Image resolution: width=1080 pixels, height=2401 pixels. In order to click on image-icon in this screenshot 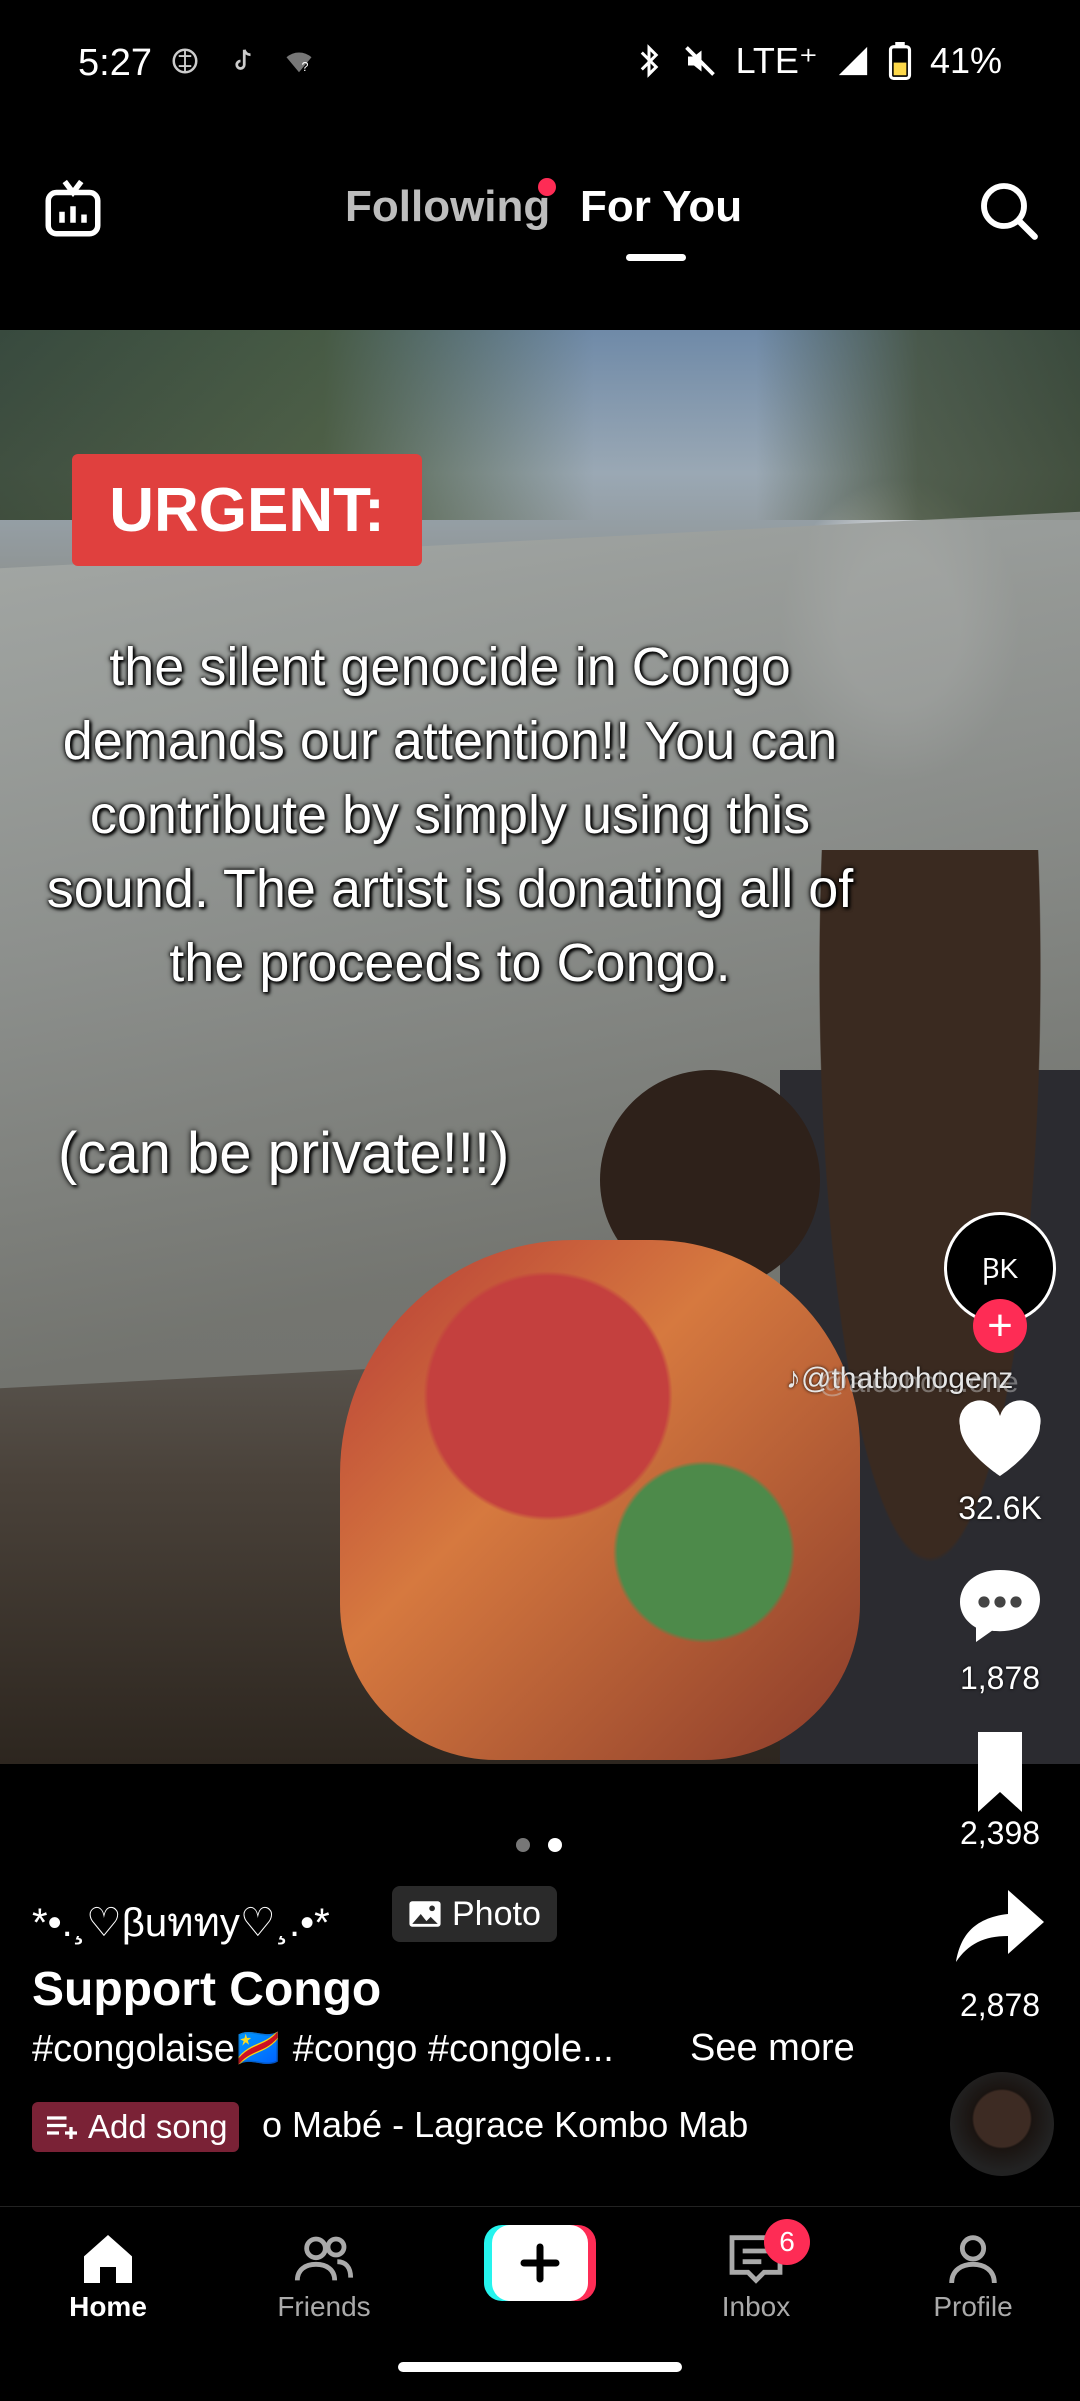, I will do `click(425, 1914)`.